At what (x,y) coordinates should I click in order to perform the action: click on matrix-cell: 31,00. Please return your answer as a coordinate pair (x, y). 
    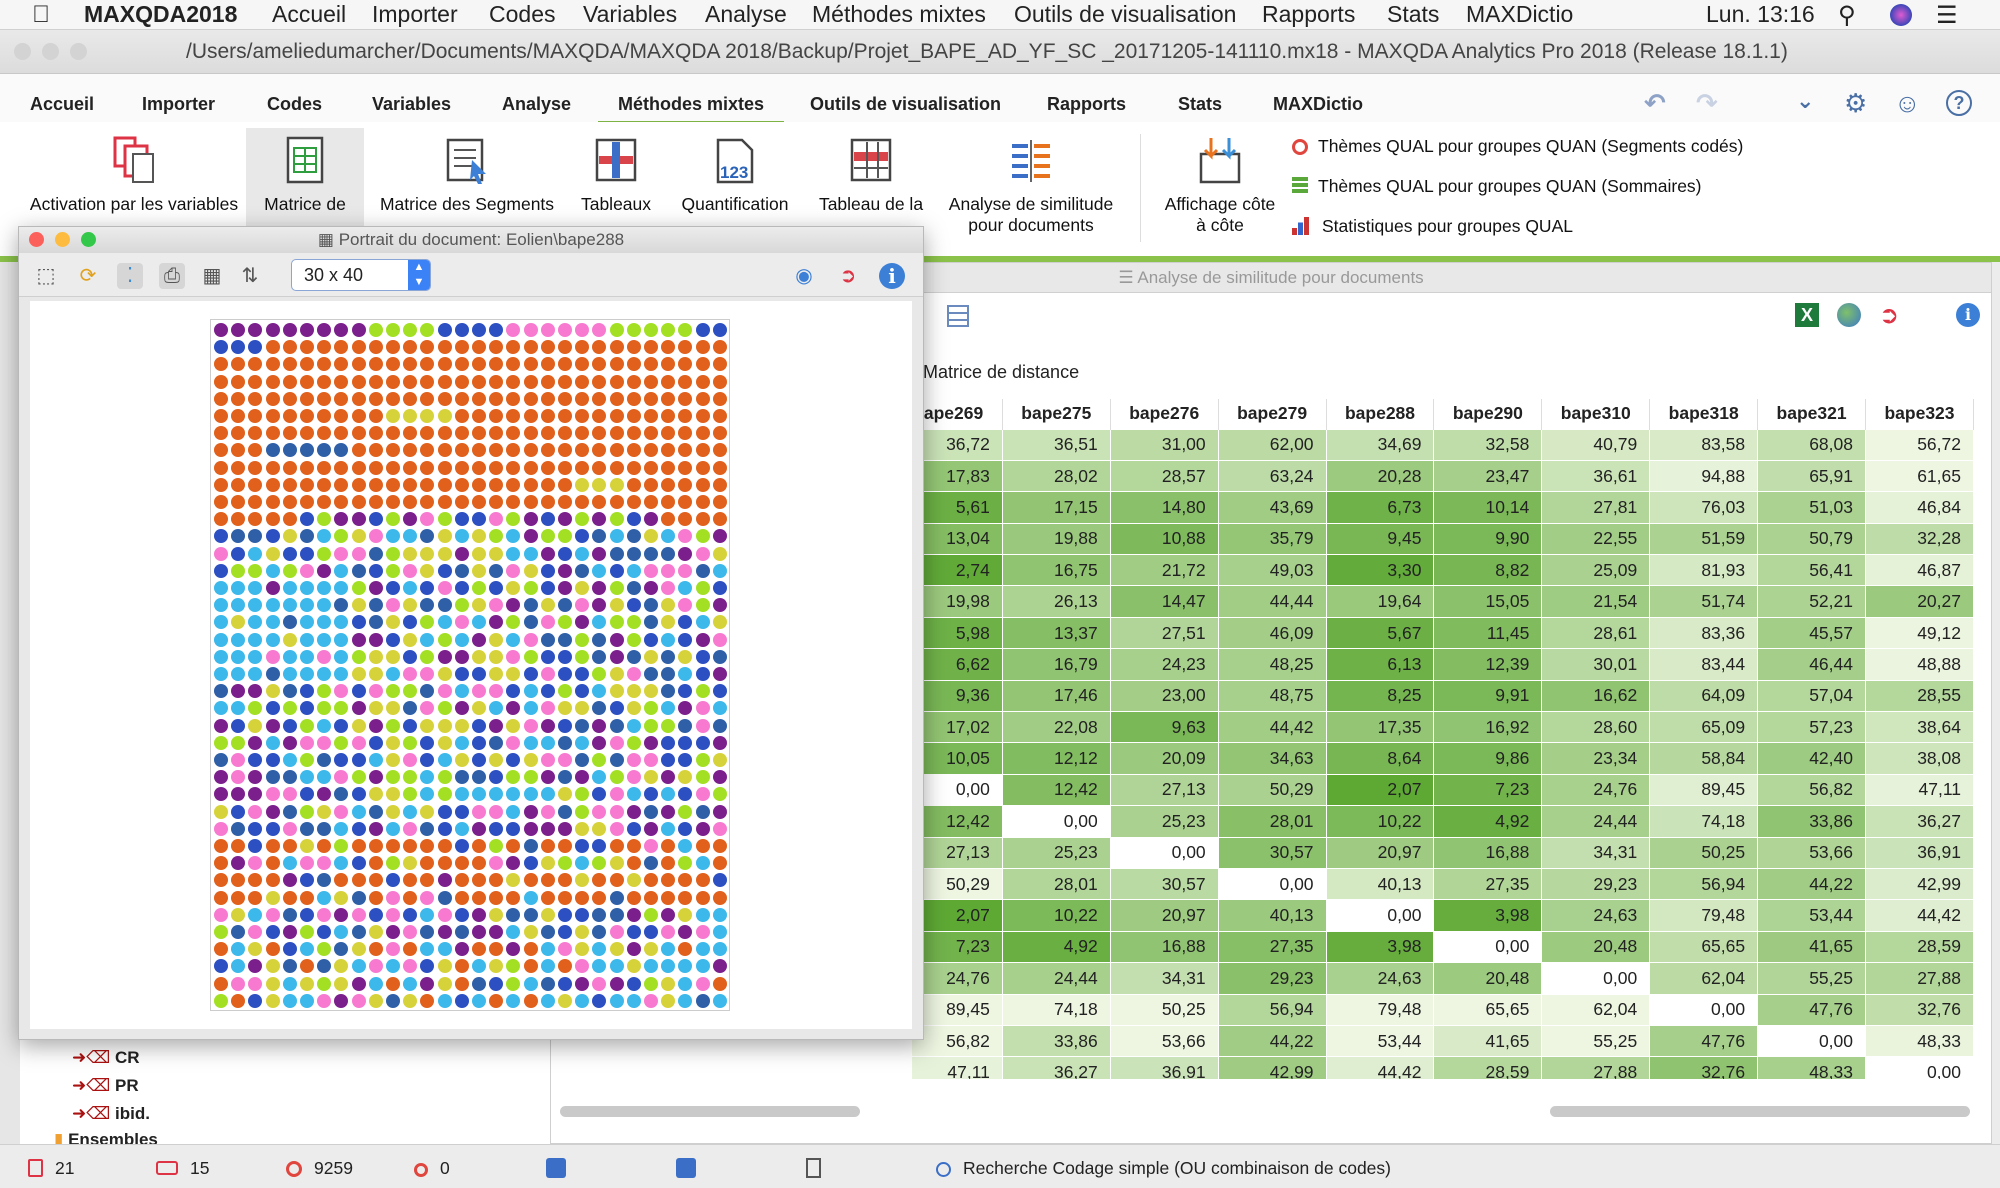
    Looking at the image, I should click on (1164, 444).